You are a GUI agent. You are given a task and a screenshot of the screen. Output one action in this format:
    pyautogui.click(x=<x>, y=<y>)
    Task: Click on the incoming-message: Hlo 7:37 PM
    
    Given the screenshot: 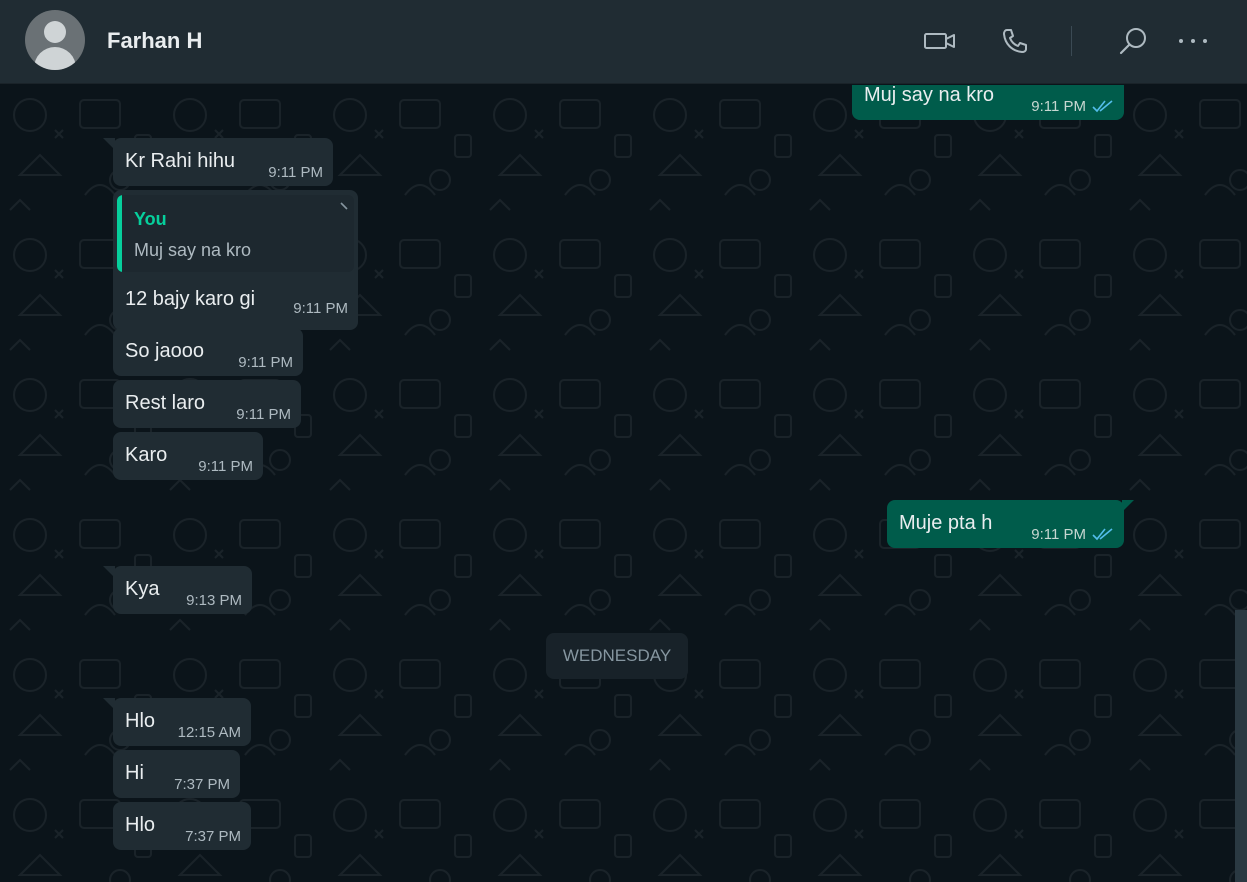 What is the action you would take?
    pyautogui.click(x=182, y=826)
    